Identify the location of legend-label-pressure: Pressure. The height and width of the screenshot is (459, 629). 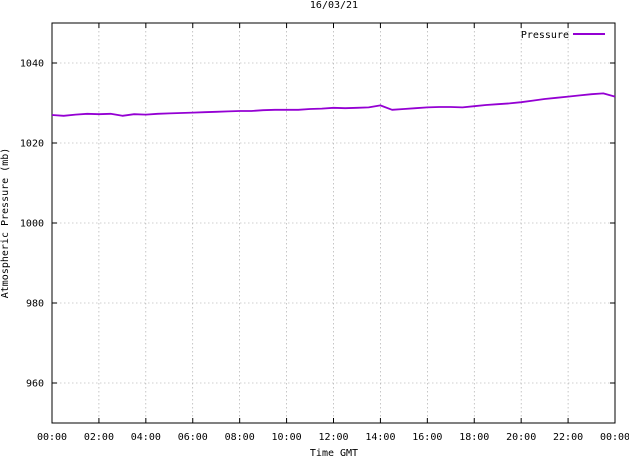
(545, 35).